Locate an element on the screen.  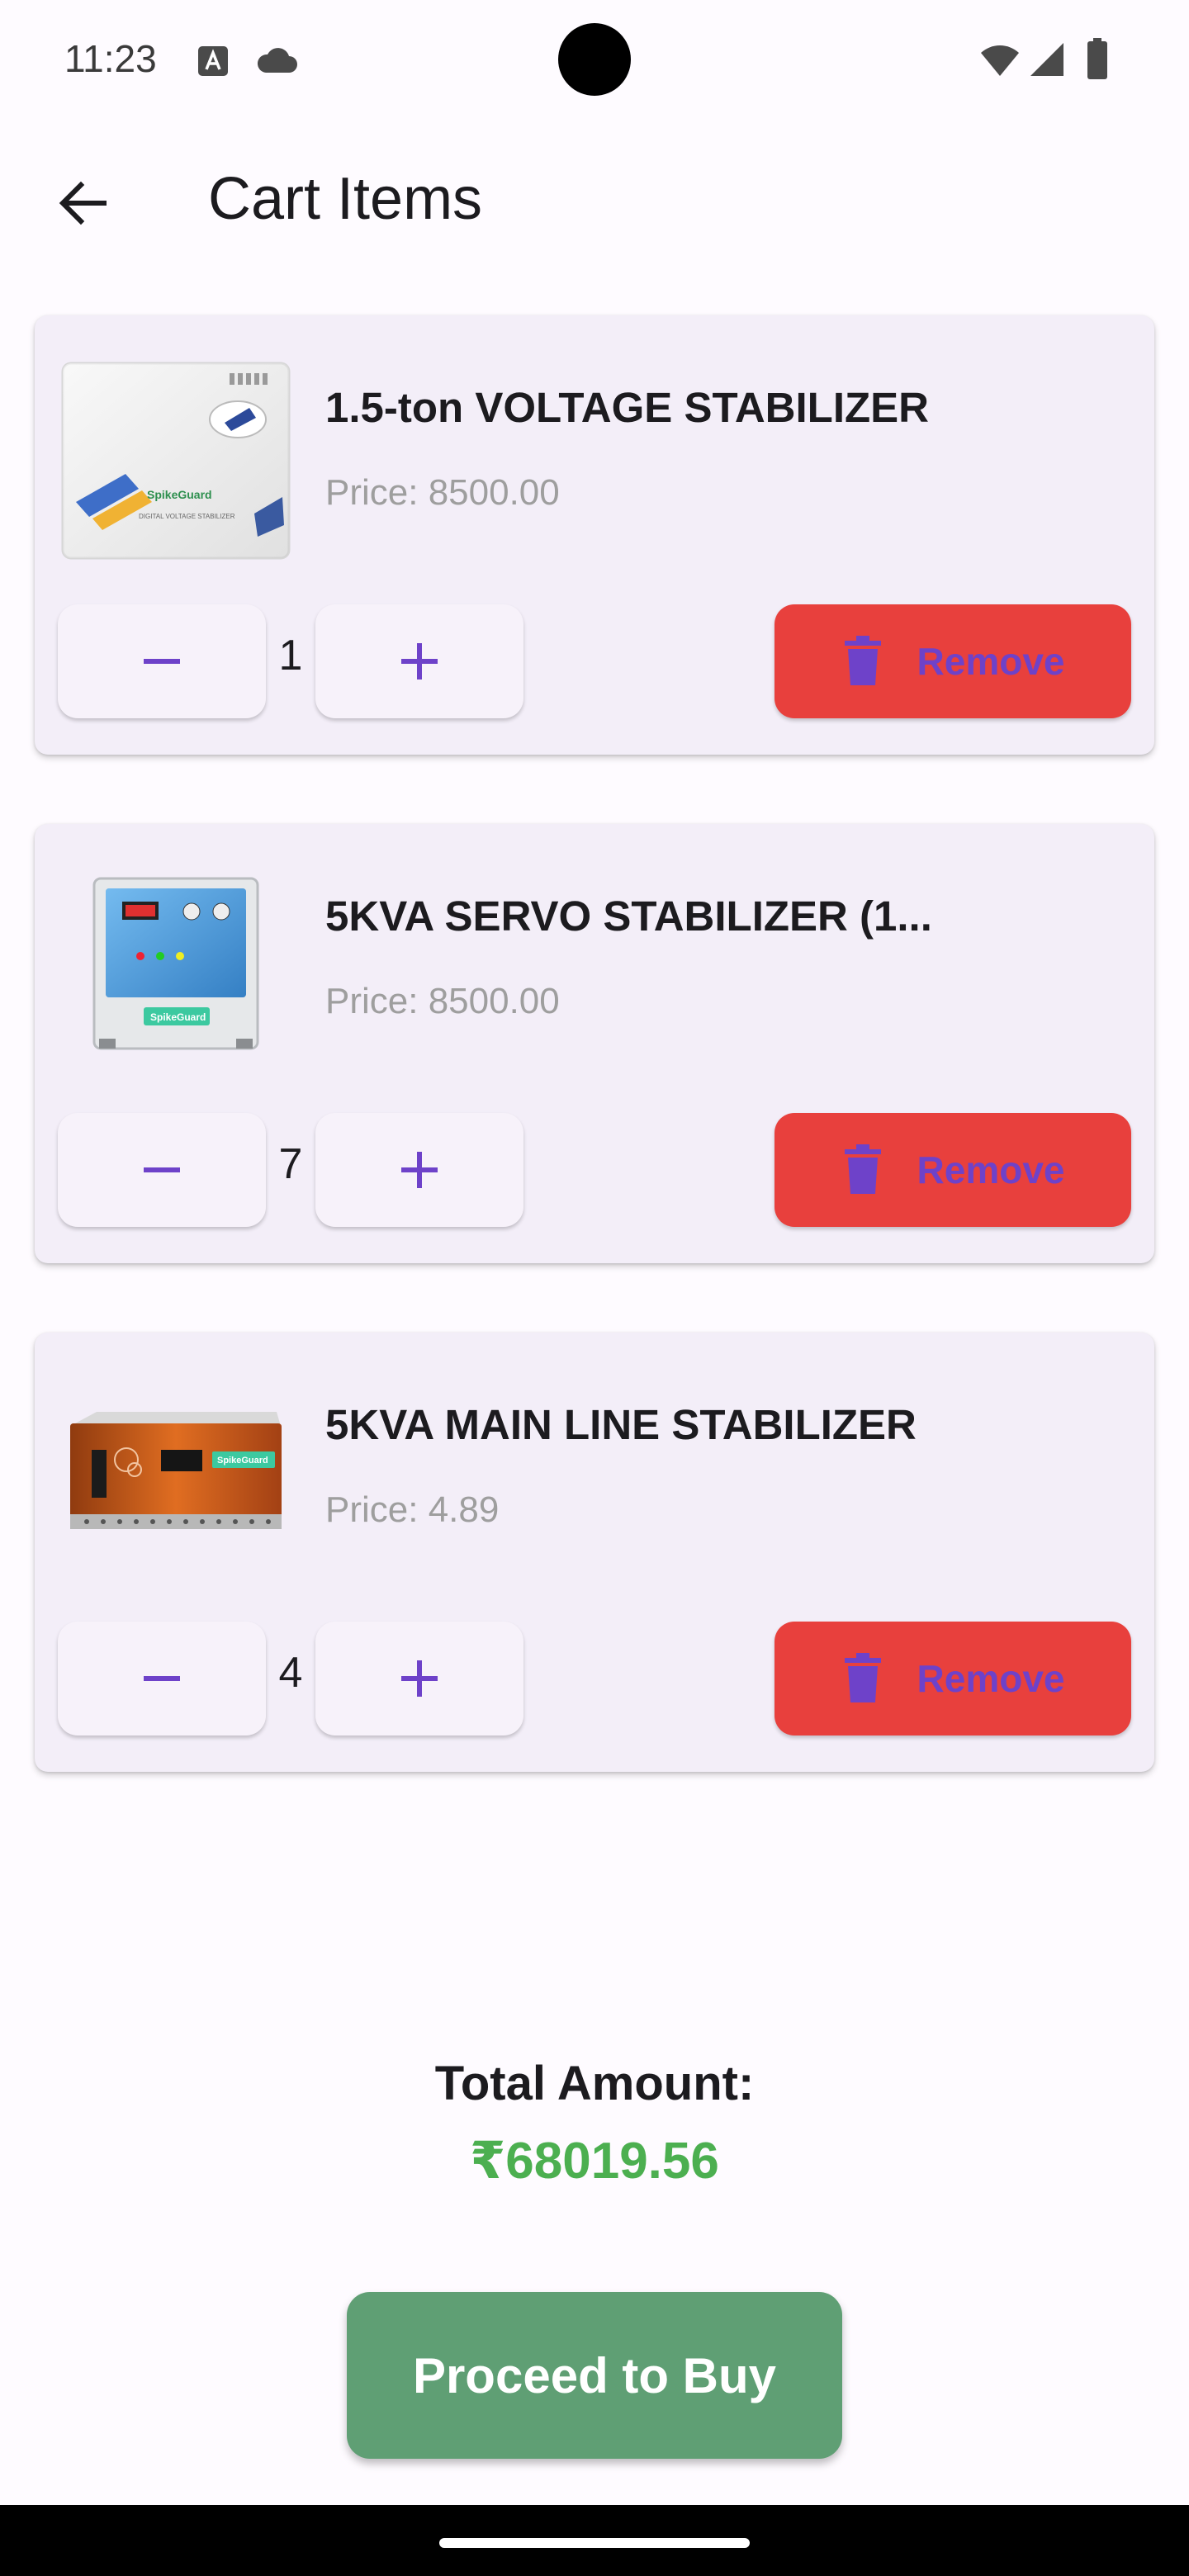
svg-text: DIGITAL VOLTAGE STABILIZER is located at coordinates (187, 516).